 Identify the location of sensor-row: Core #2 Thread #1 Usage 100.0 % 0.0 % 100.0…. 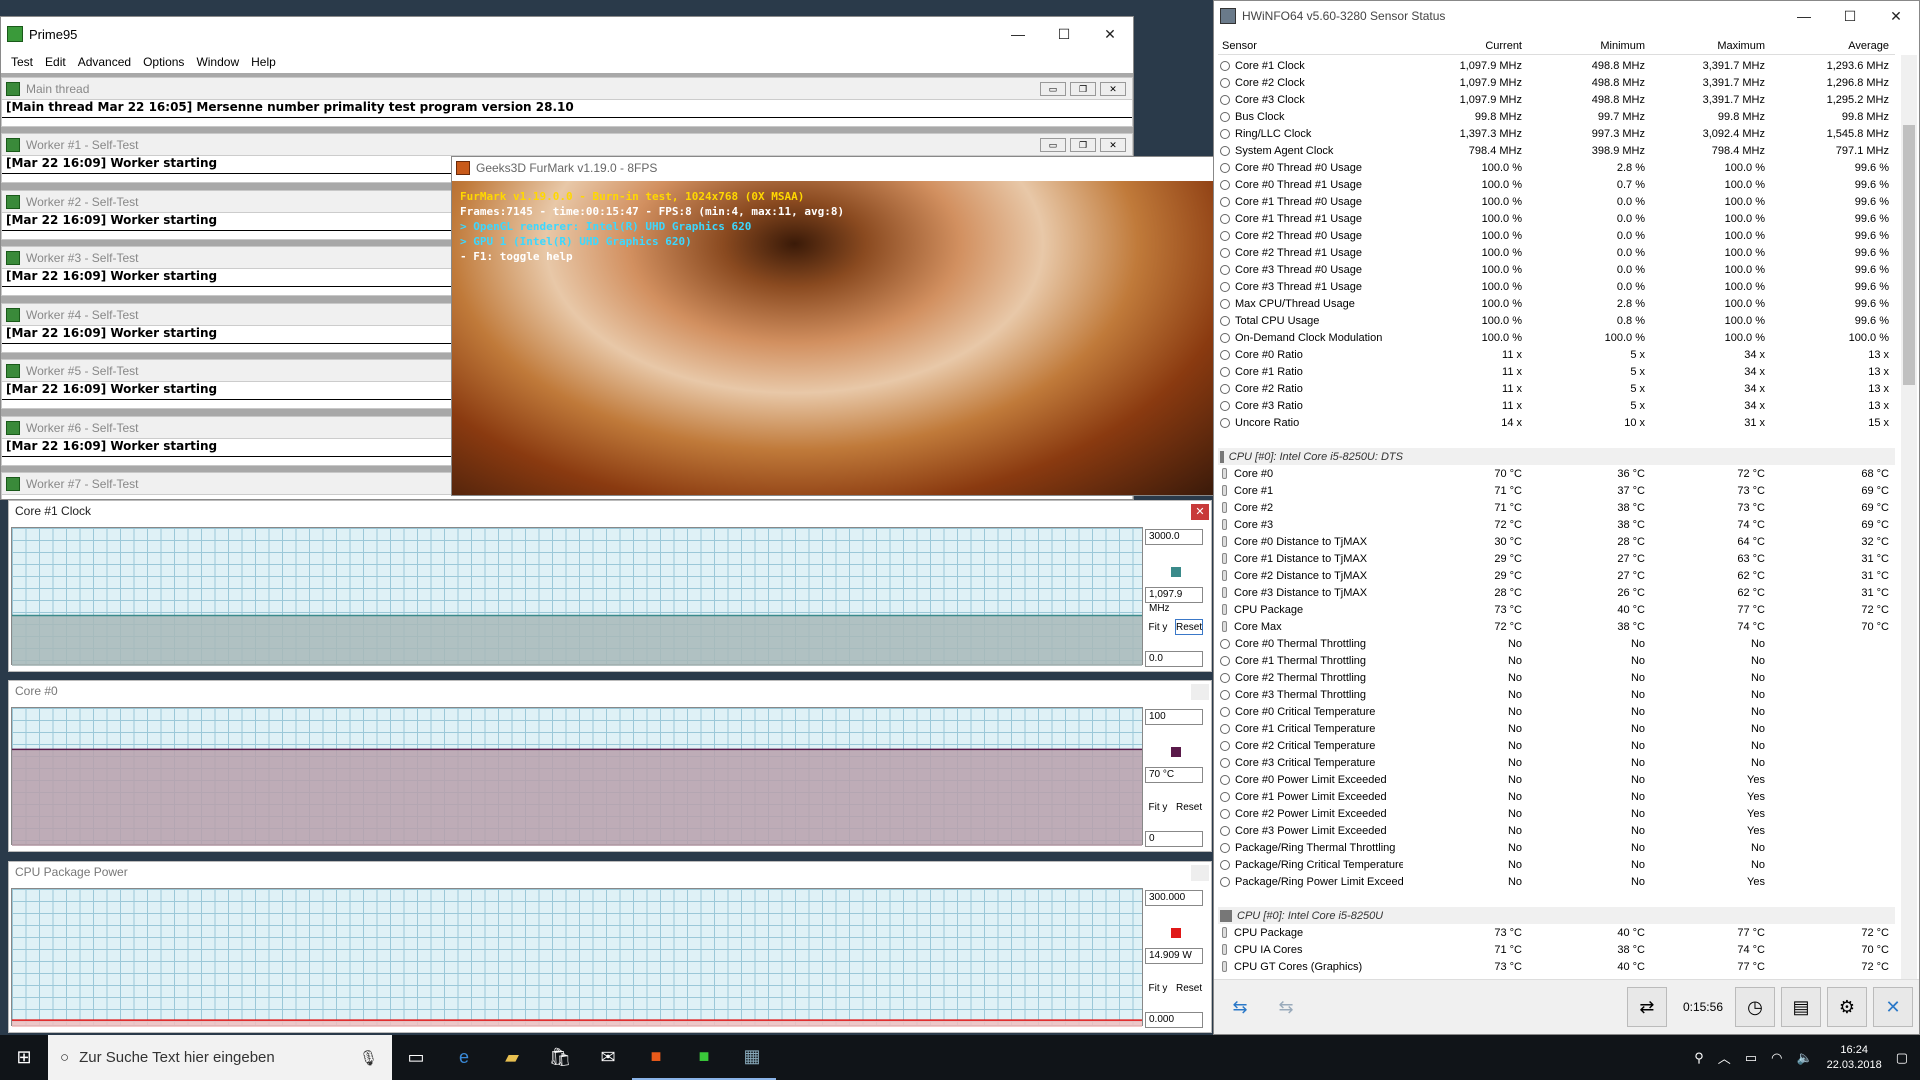
(1556, 252).